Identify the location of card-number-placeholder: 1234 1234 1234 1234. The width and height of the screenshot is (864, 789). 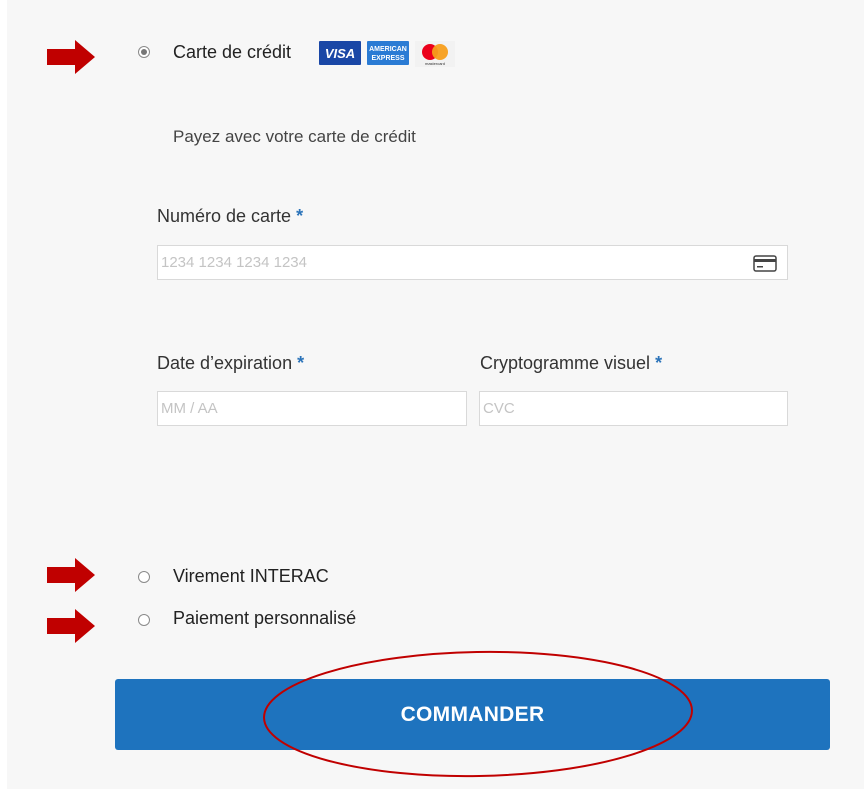
(234, 262).